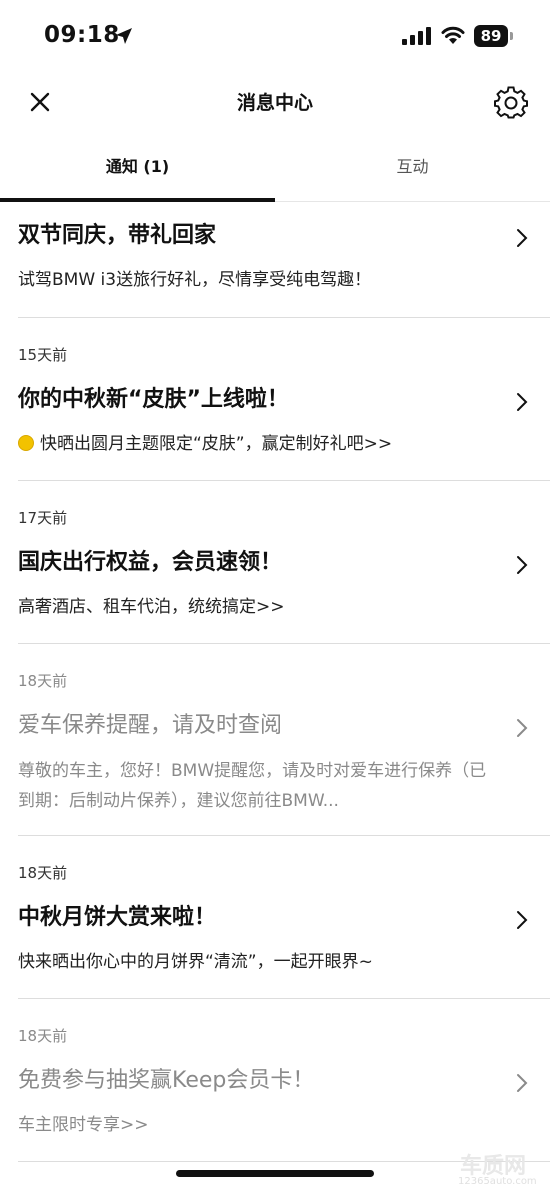 The width and height of the screenshot is (550, 1190). Describe the element at coordinates (124, 36) in the screenshot. I see `location-arrow-icon` at that location.